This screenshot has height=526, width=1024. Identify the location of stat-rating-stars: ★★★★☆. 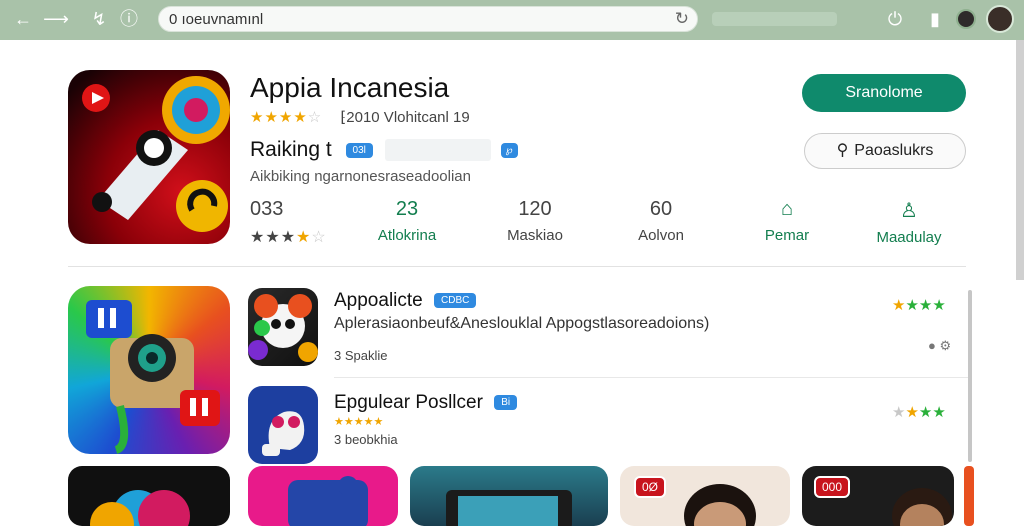
(288, 237).